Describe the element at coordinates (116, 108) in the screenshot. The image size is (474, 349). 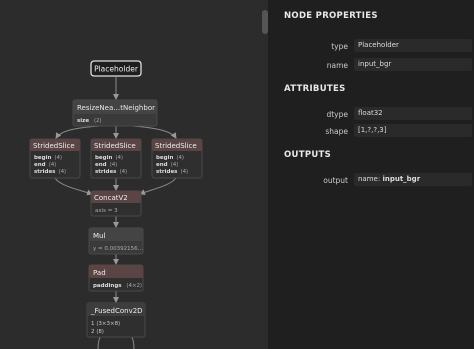
I see `node-resize-title: ResizeNea…tNeighbor` at that location.